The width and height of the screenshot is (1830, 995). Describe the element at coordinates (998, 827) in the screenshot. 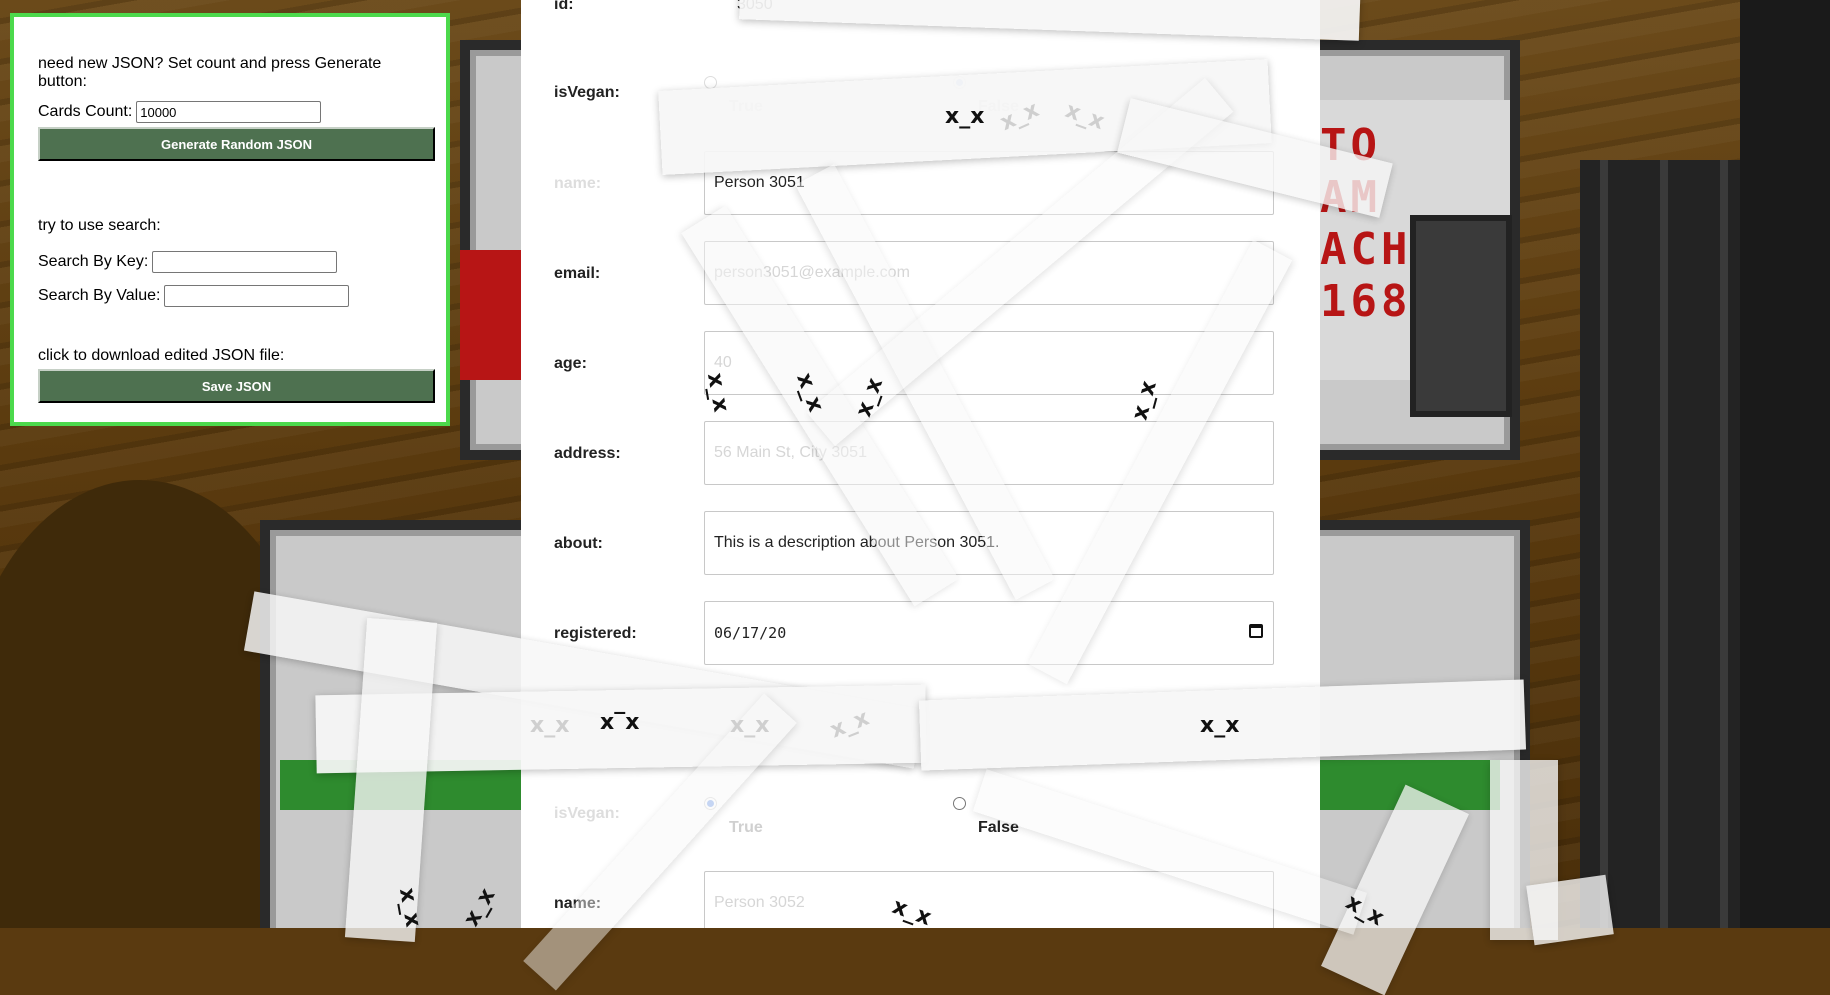

I see `card2-radio-false-label: False` at that location.